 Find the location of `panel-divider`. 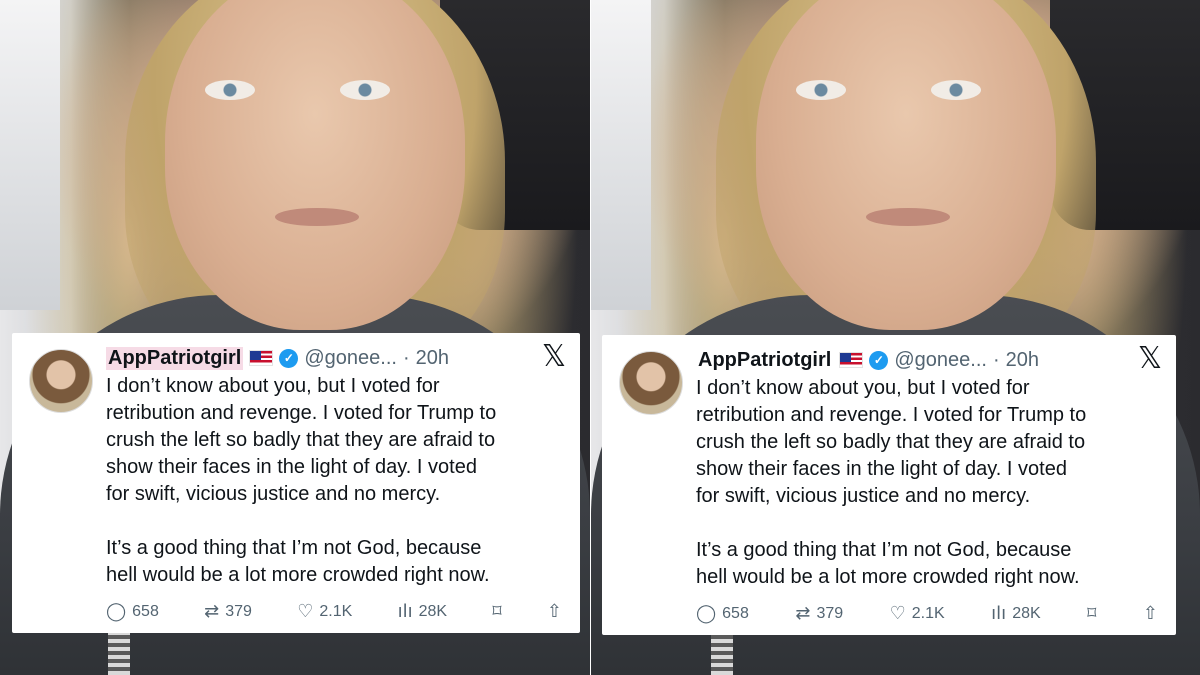

panel-divider is located at coordinates (590, 337).